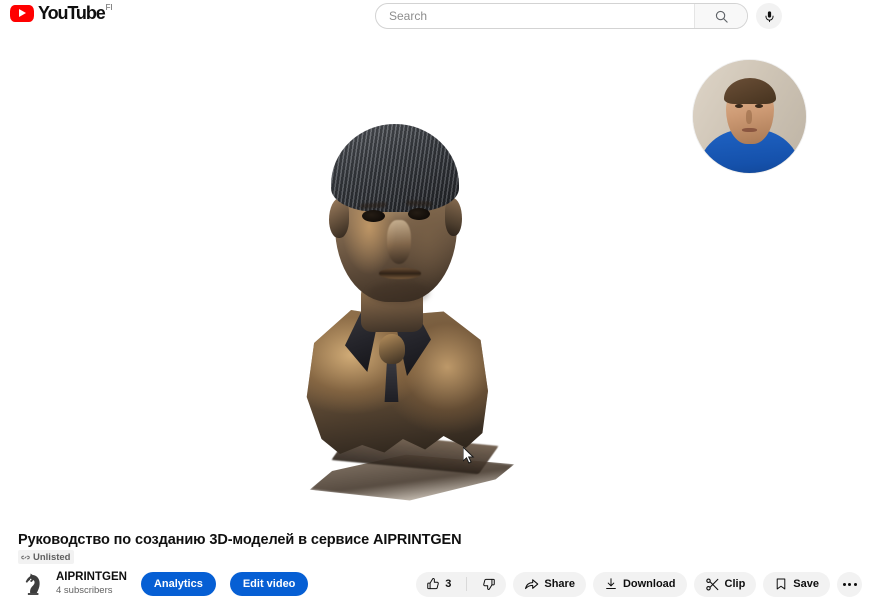 This screenshot has width=870, height=601. Describe the element at coordinates (392, 349) in the screenshot. I see `model-tie-knot` at that location.